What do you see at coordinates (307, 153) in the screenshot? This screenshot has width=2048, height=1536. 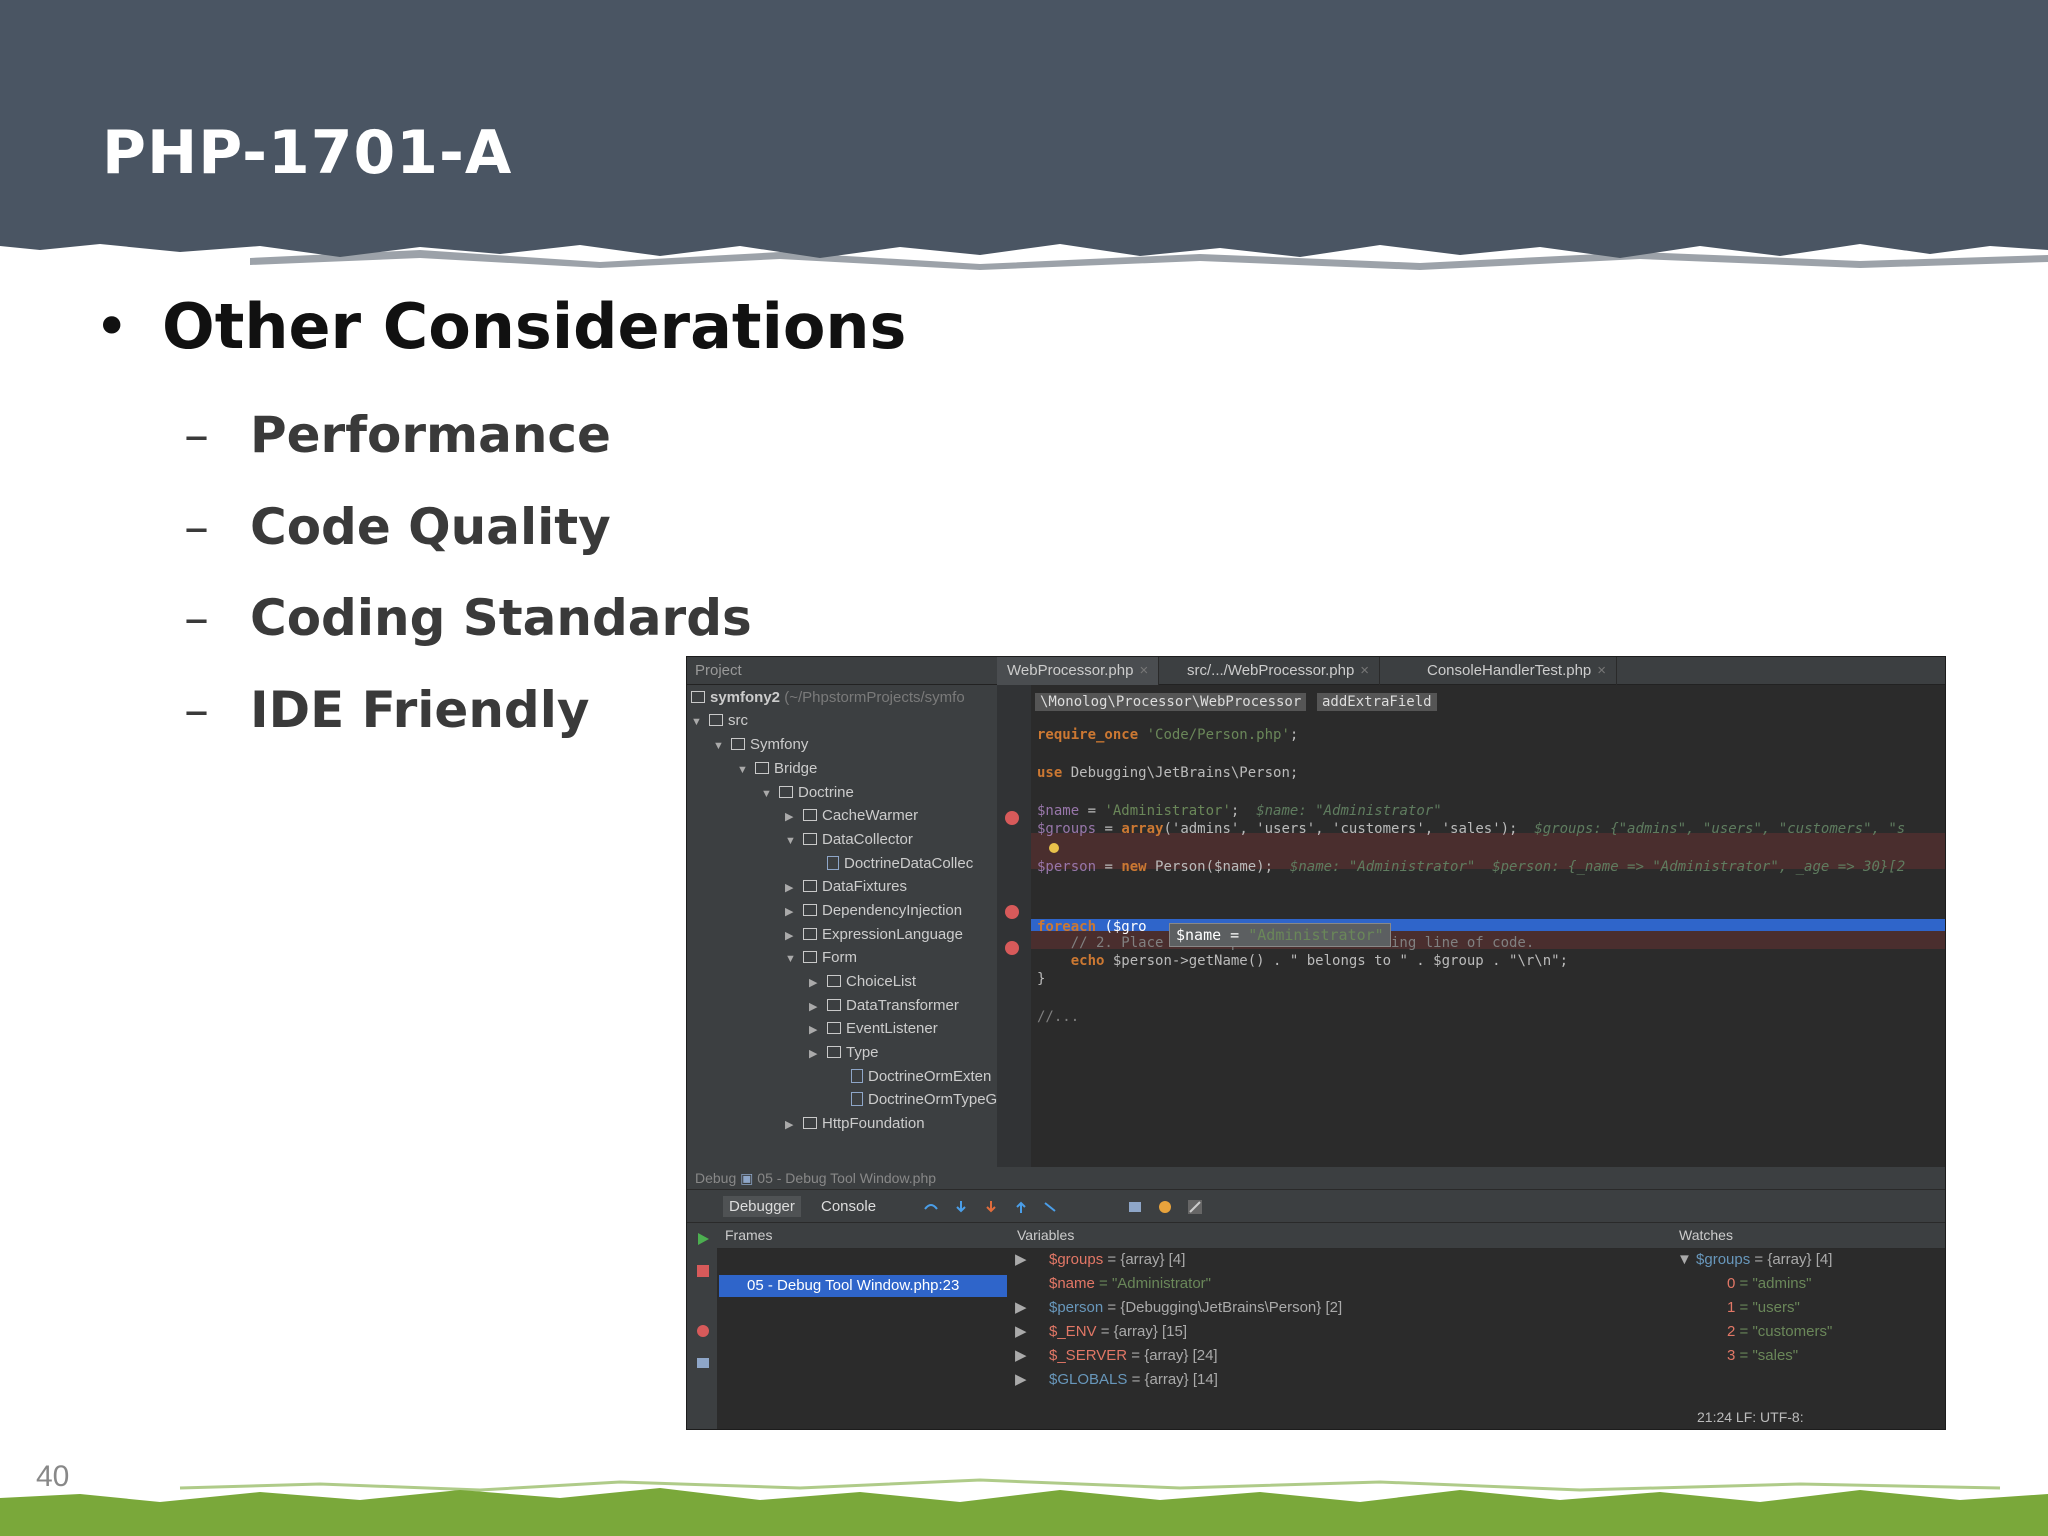 I see `slide-title: PHP-1701-A` at bounding box center [307, 153].